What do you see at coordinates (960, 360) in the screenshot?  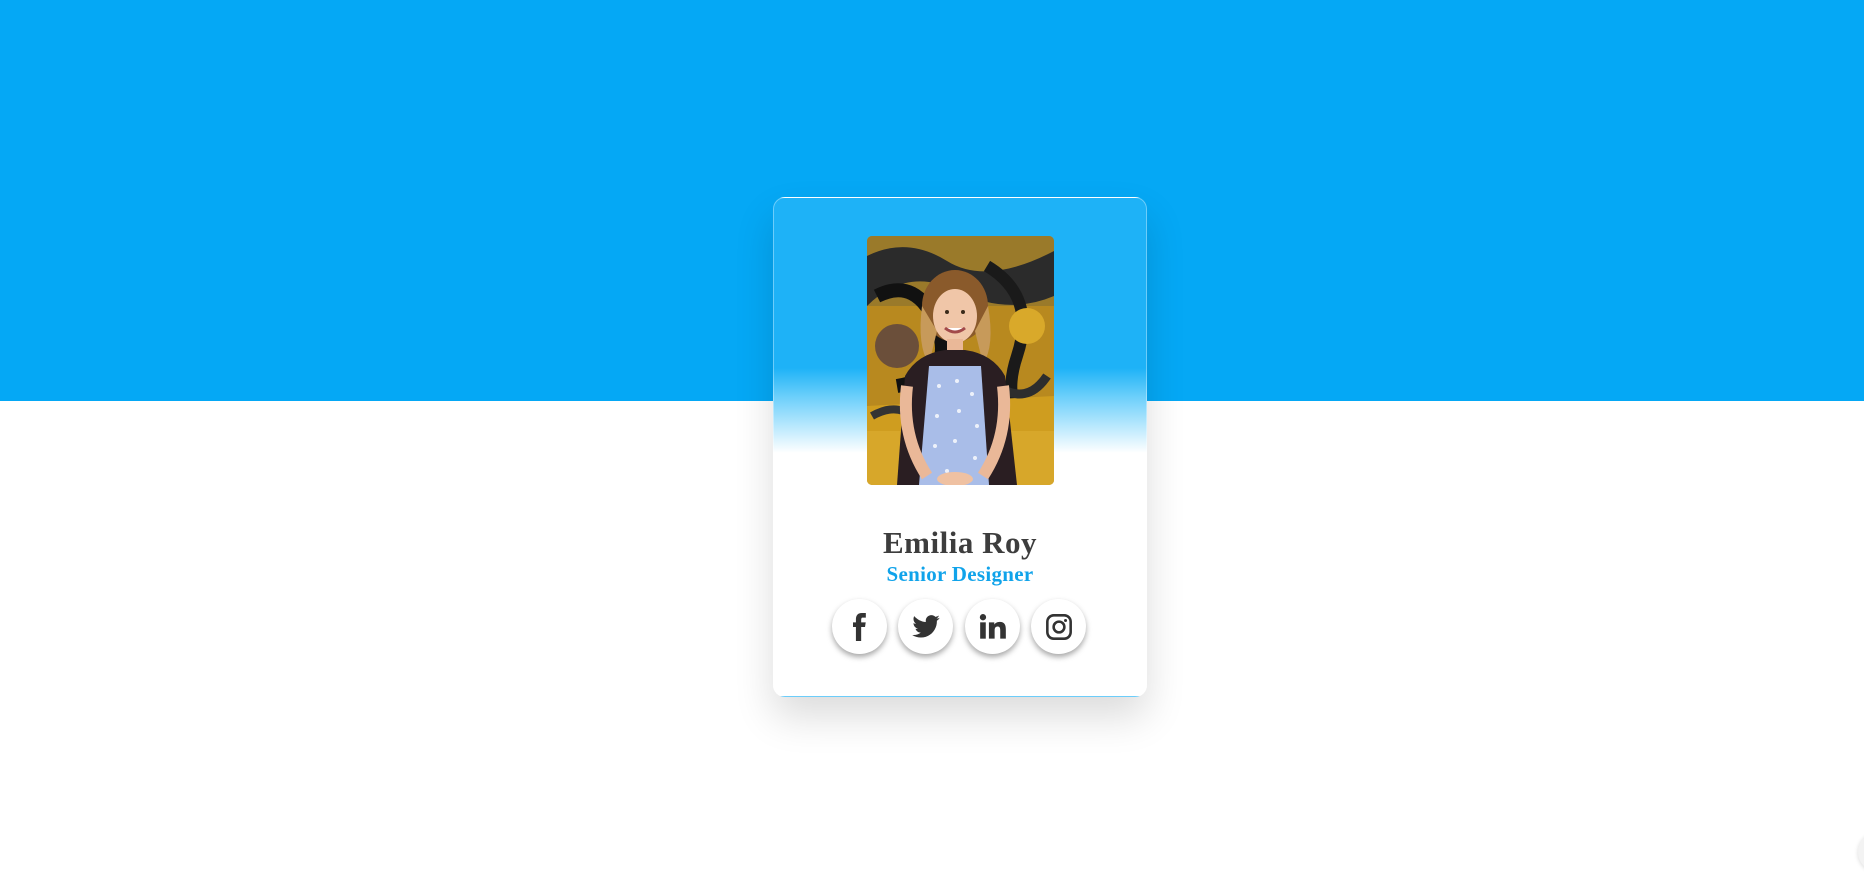 I see `profile-photo` at bounding box center [960, 360].